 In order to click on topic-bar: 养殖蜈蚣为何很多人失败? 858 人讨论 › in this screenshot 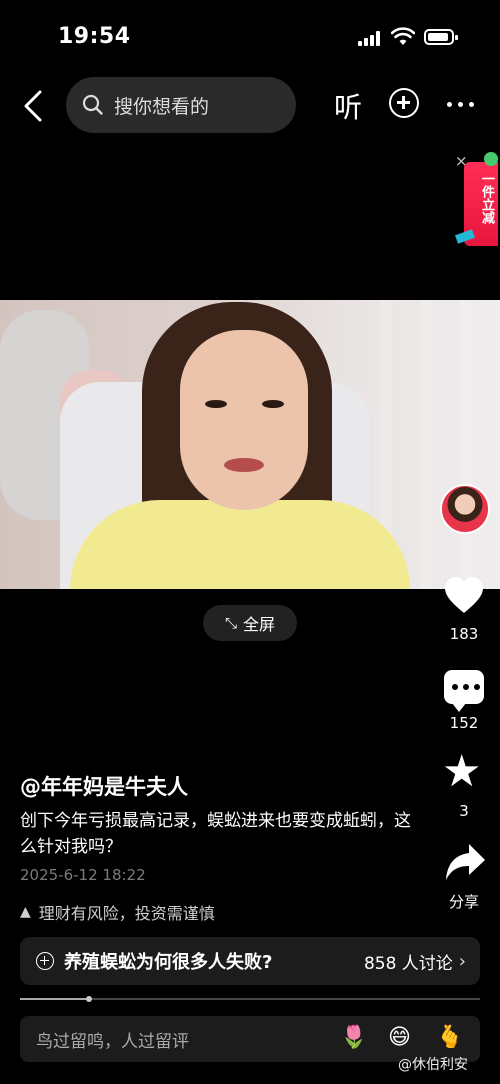, I will do `click(250, 961)`.